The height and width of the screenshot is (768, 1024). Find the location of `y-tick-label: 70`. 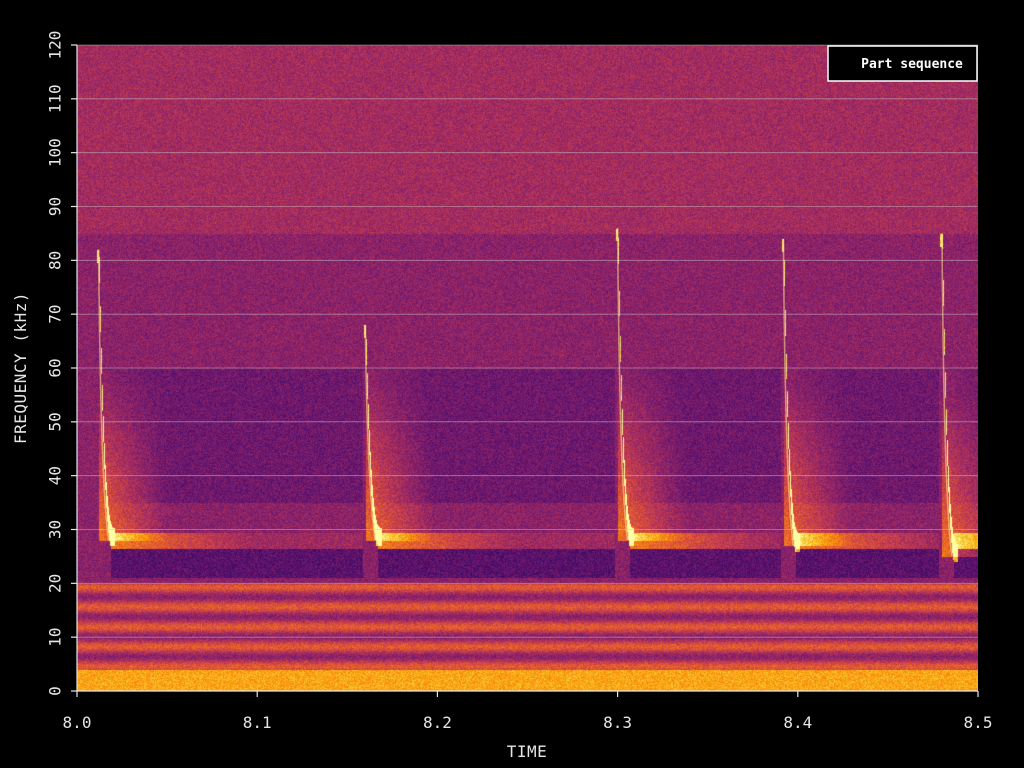

y-tick-label: 70 is located at coordinates (55, 314).